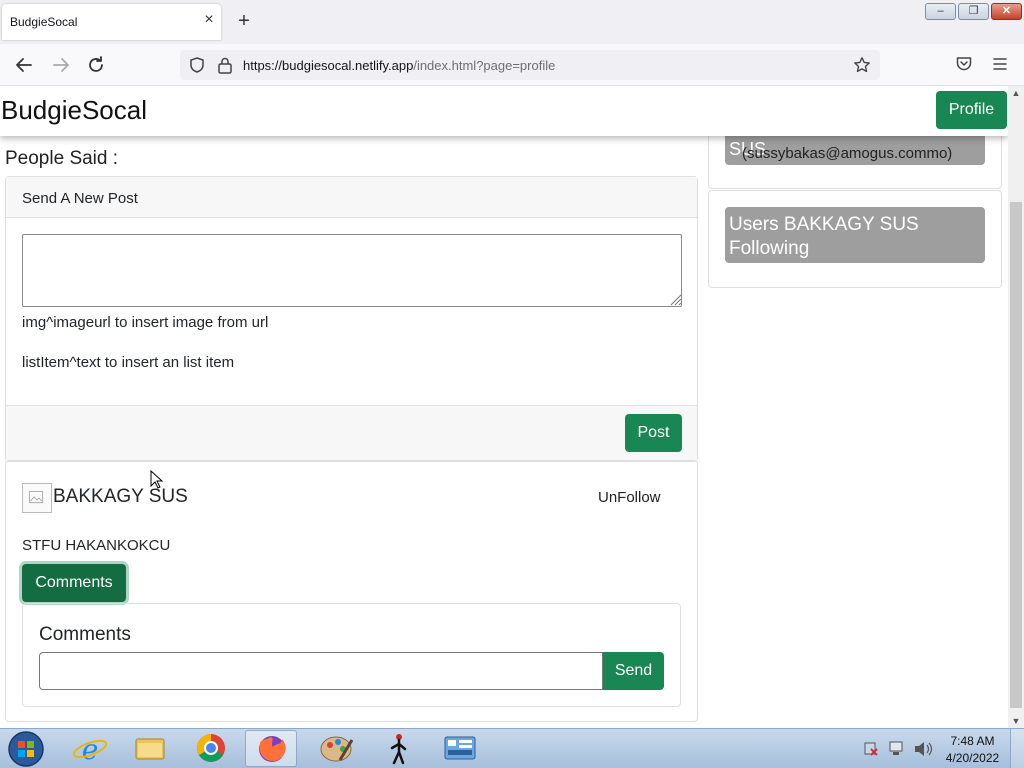 The image size is (1024, 768). Describe the element at coordinates (862, 65) in the screenshot. I see `bookmark-star-icon` at that location.